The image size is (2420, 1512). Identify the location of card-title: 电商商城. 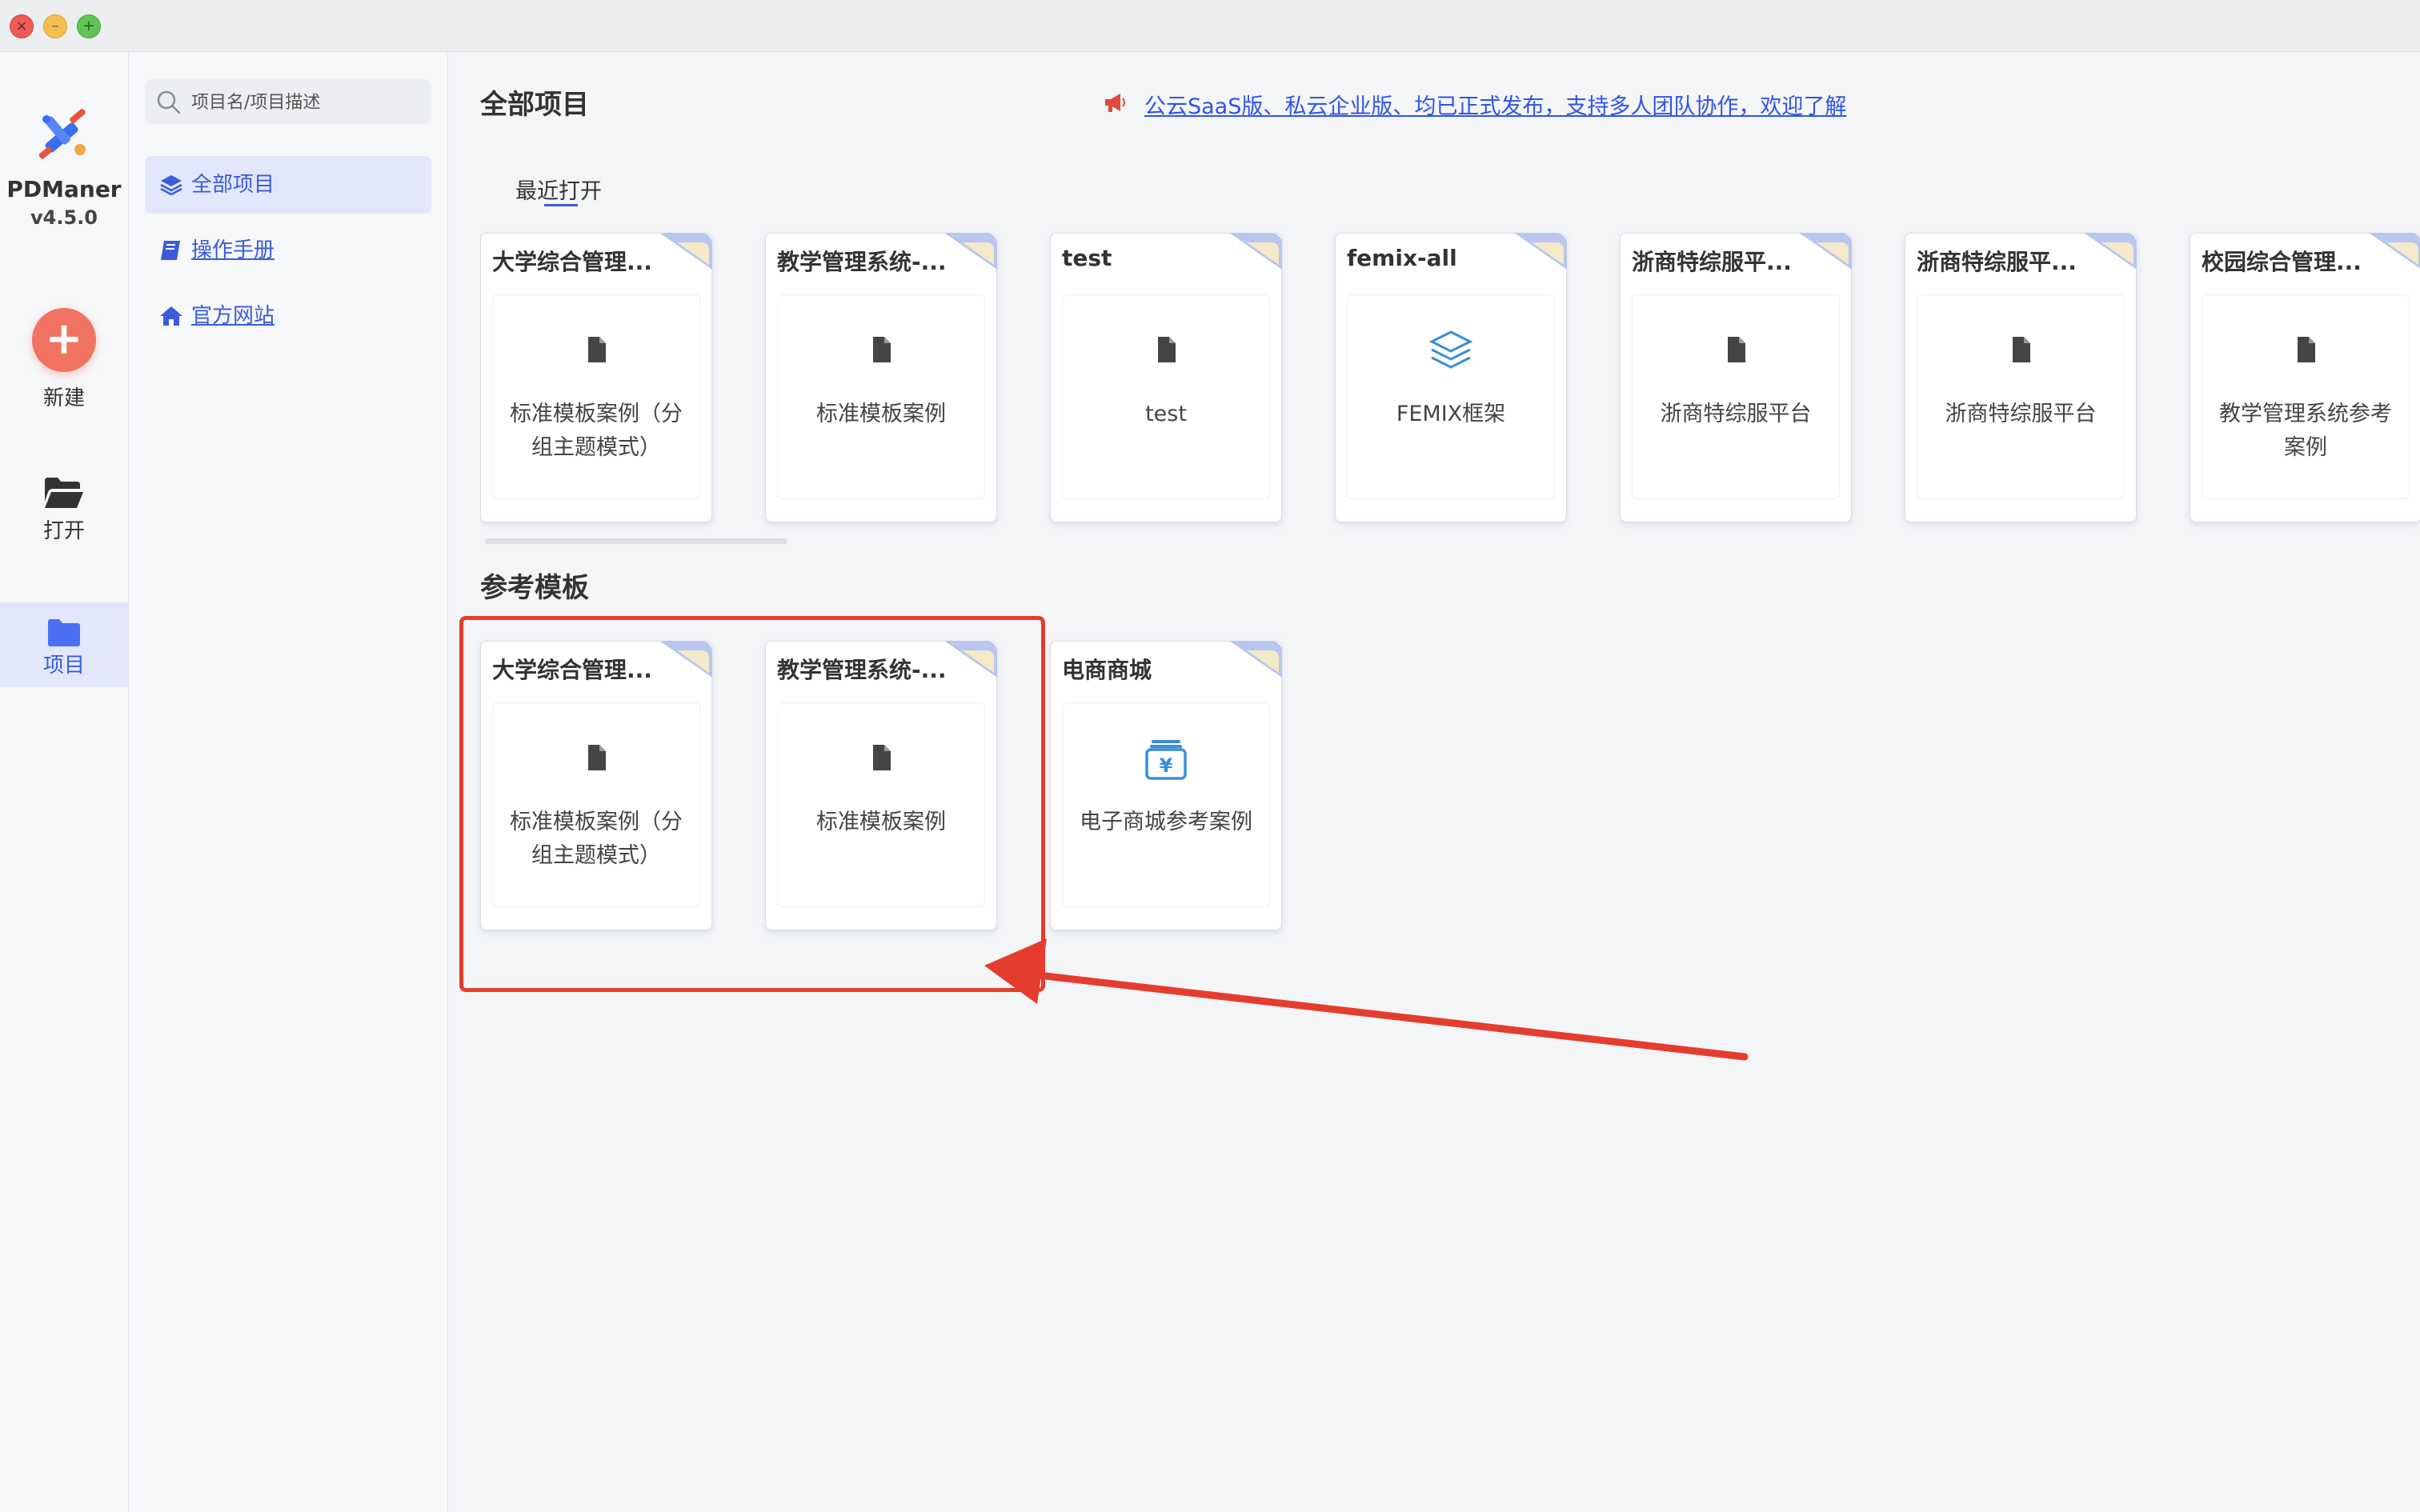
(1107, 670).